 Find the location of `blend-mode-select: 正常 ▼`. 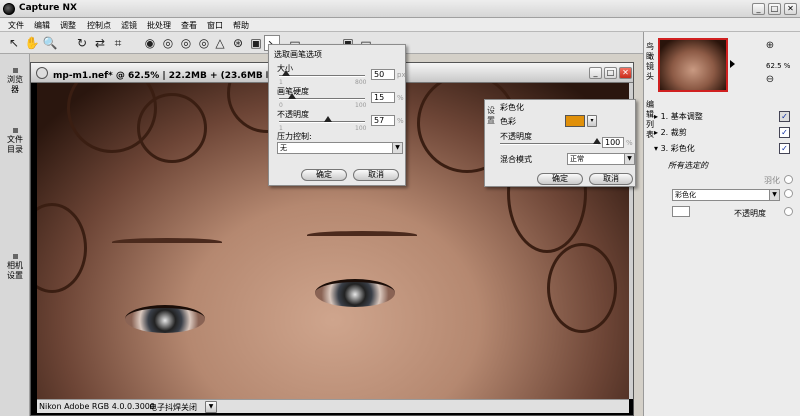

blend-mode-select: 正常 ▼ is located at coordinates (601, 159).